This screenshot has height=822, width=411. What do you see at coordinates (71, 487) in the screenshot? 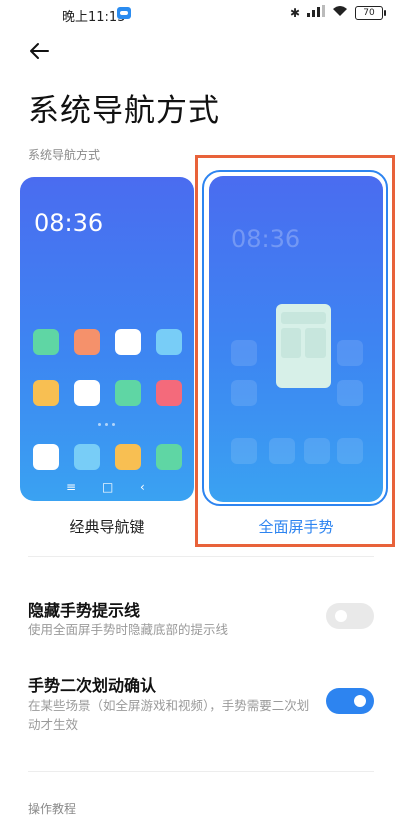
I see `menu-key-icon: ≡` at bounding box center [71, 487].